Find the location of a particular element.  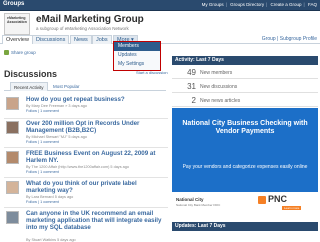

discussions-title: Discussions is located at coordinates (31, 74).